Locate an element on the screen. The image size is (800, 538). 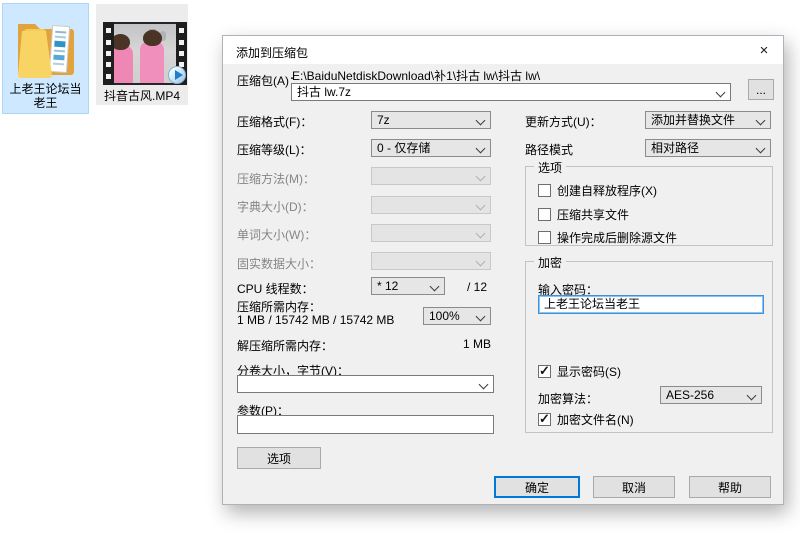
checkbox-create-sfx: 创建自释放程序(X) is located at coordinates (597, 190).